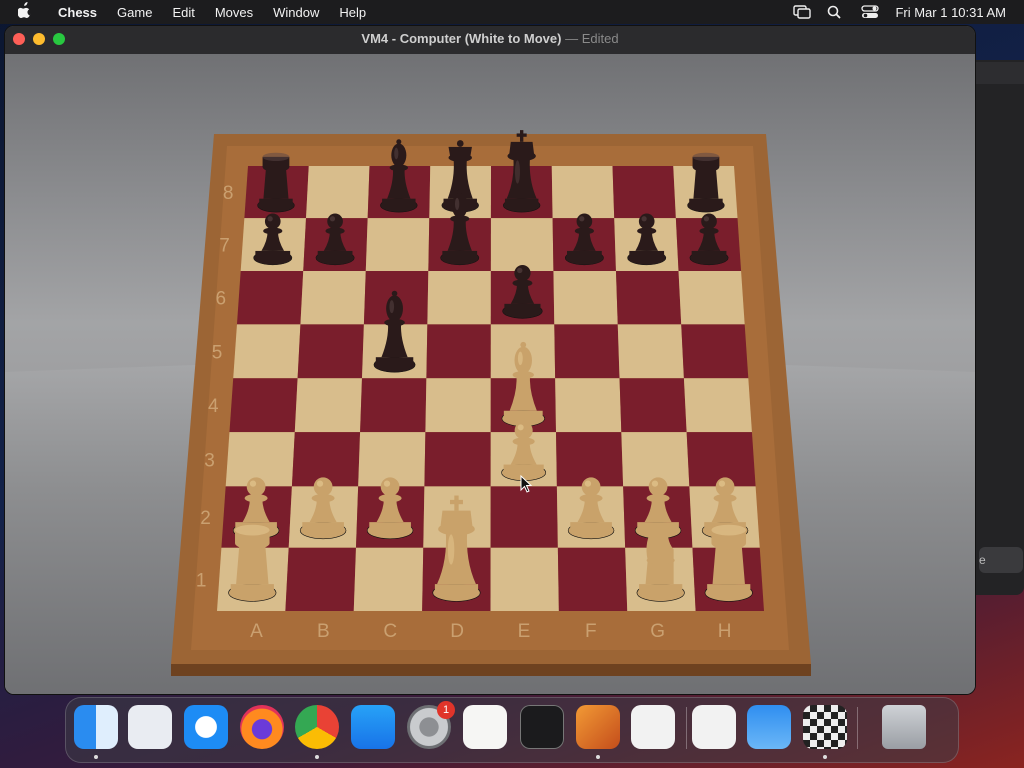 Image resolution: width=1024 pixels, height=768 pixels. What do you see at coordinates (825, 727) in the screenshot?
I see `chess-icon` at bounding box center [825, 727].